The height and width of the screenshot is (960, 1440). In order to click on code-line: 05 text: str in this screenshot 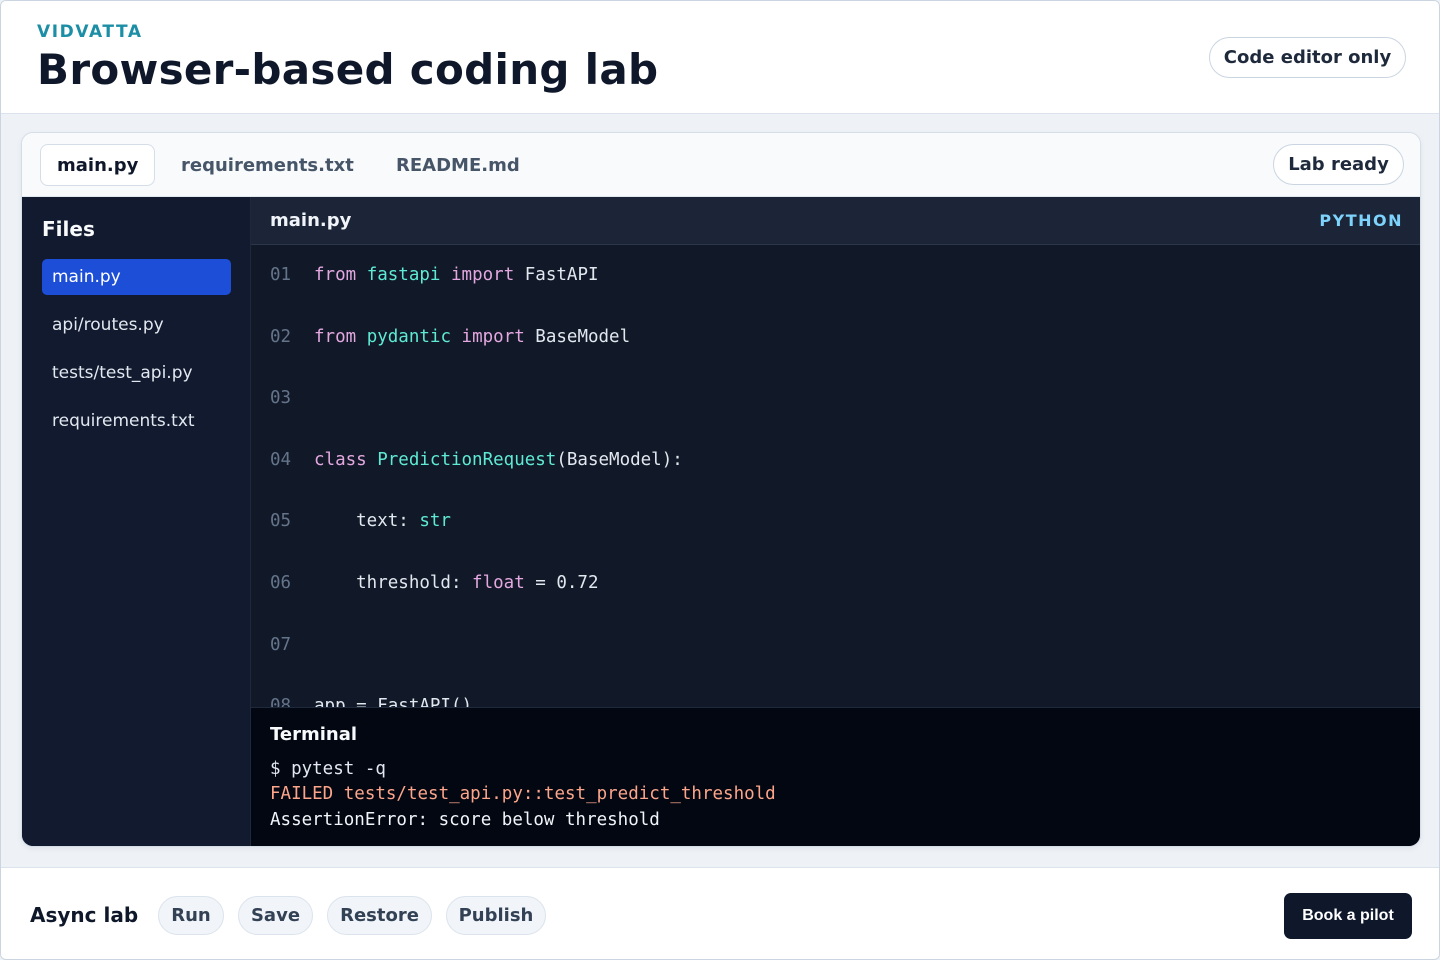, I will do `click(835, 521)`.